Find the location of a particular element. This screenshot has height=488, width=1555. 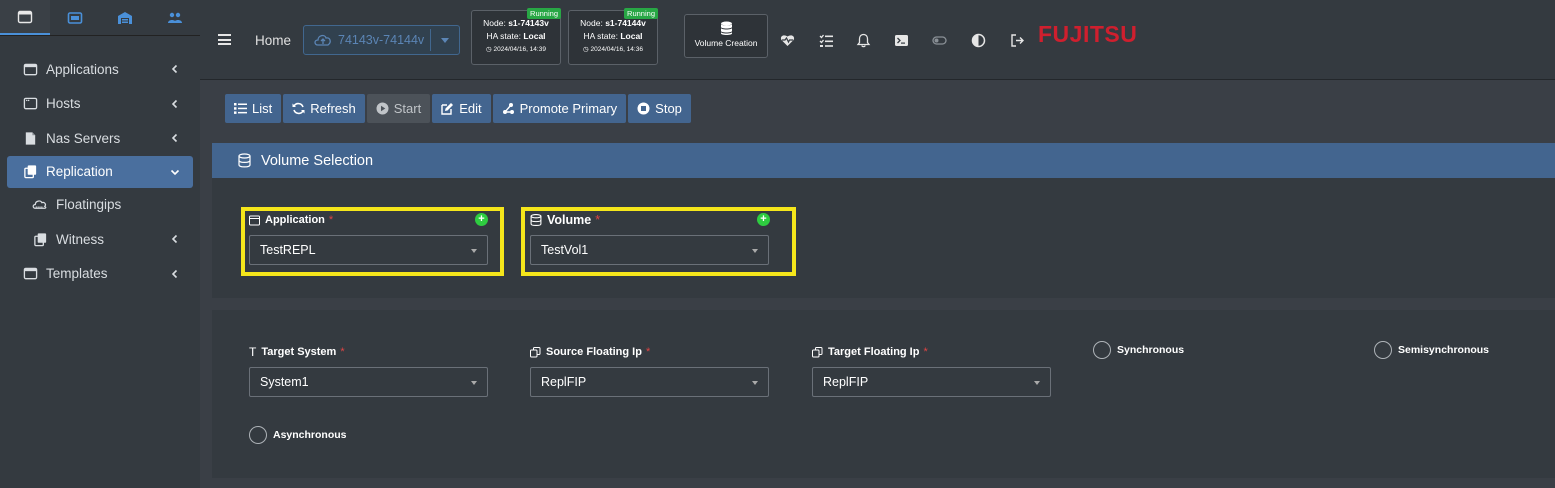

sidebar-item-witness: Witness is located at coordinates (100, 239).